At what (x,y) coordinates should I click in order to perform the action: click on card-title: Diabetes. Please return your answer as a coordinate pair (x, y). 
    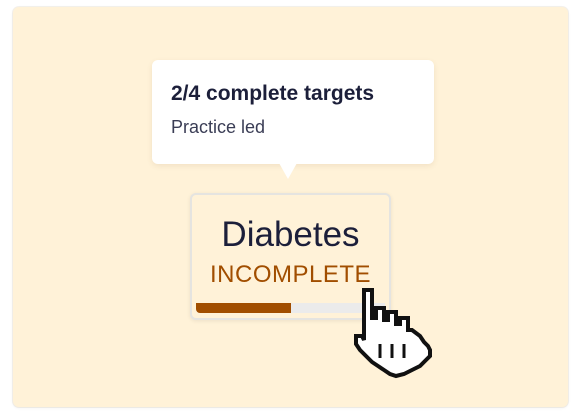
    Looking at the image, I should click on (290, 234).